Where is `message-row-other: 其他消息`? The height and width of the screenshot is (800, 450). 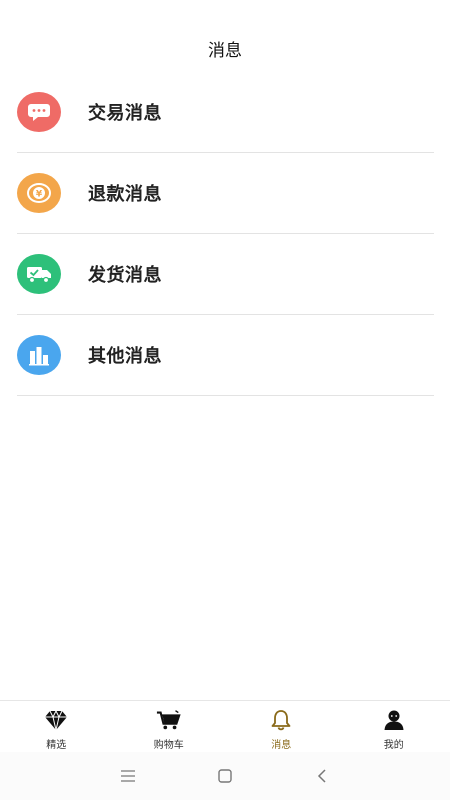 message-row-other: 其他消息 is located at coordinates (225, 355).